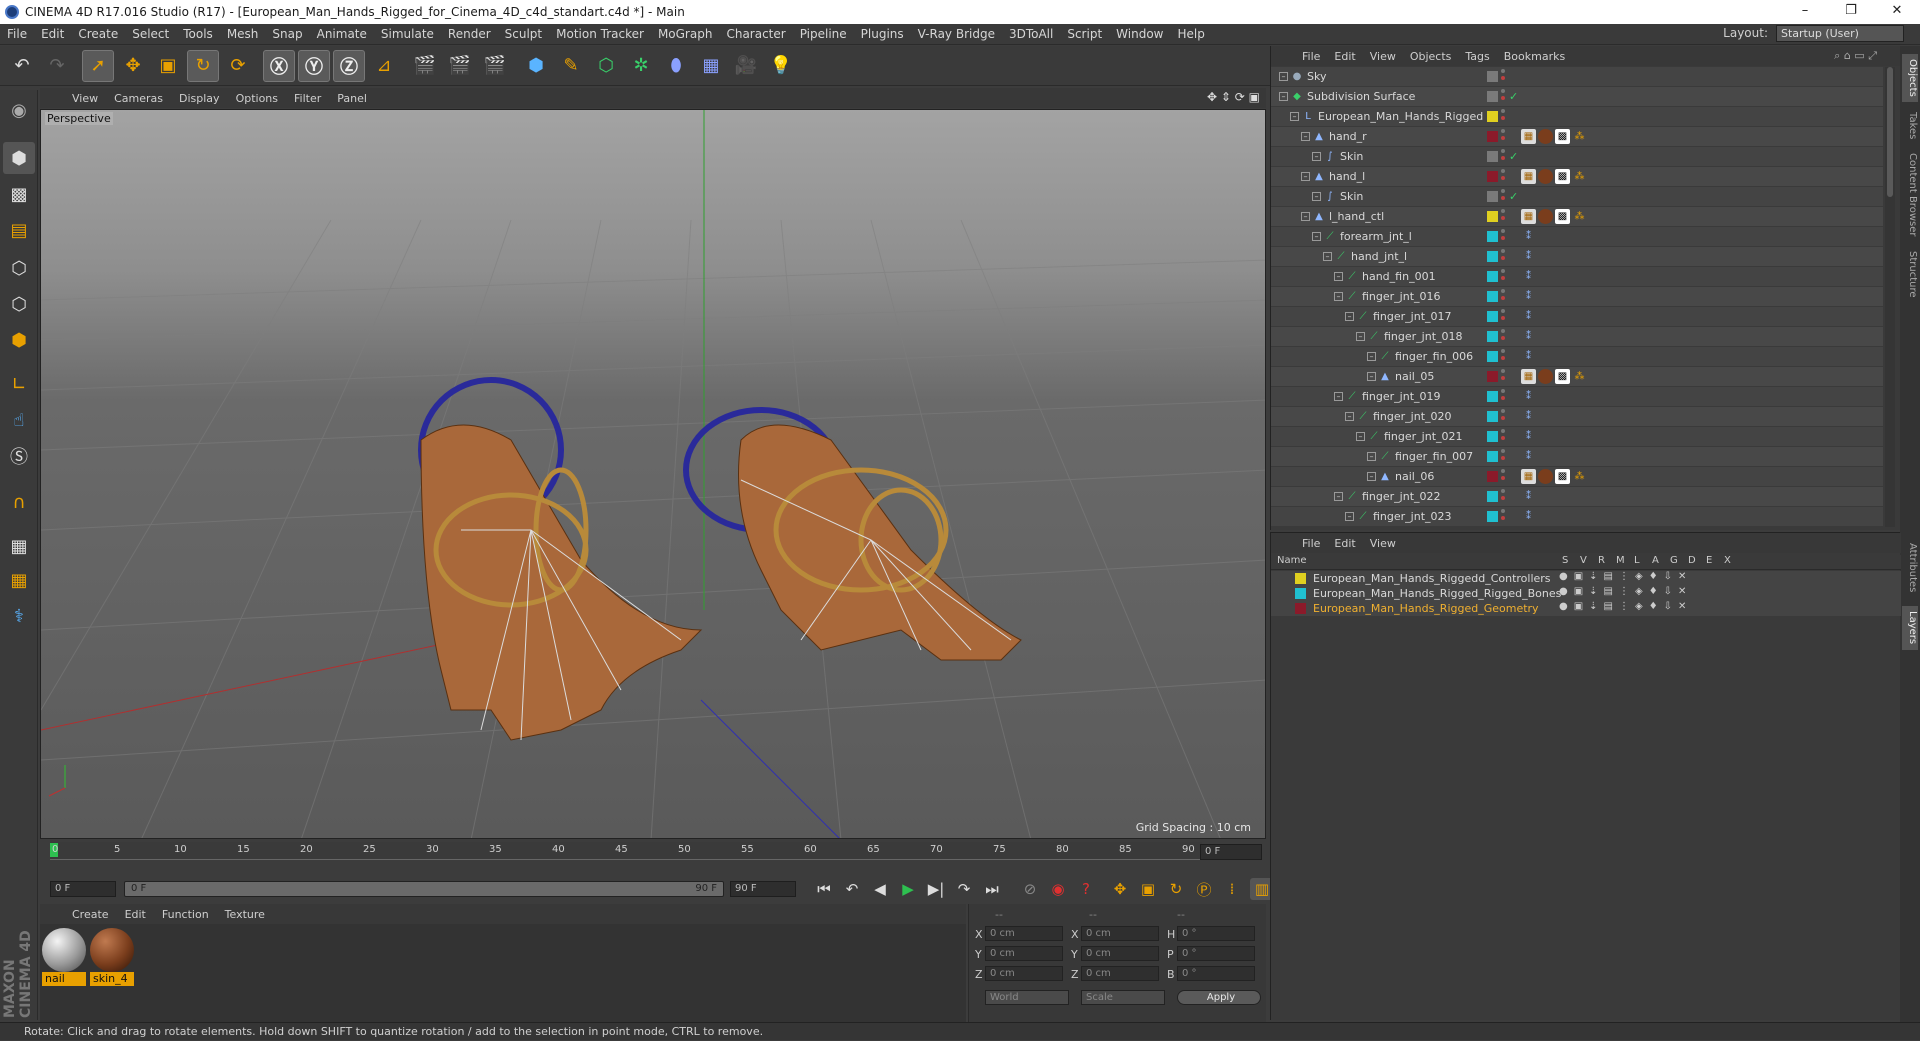  I want to click on light-icon: 💡, so click(781, 66).